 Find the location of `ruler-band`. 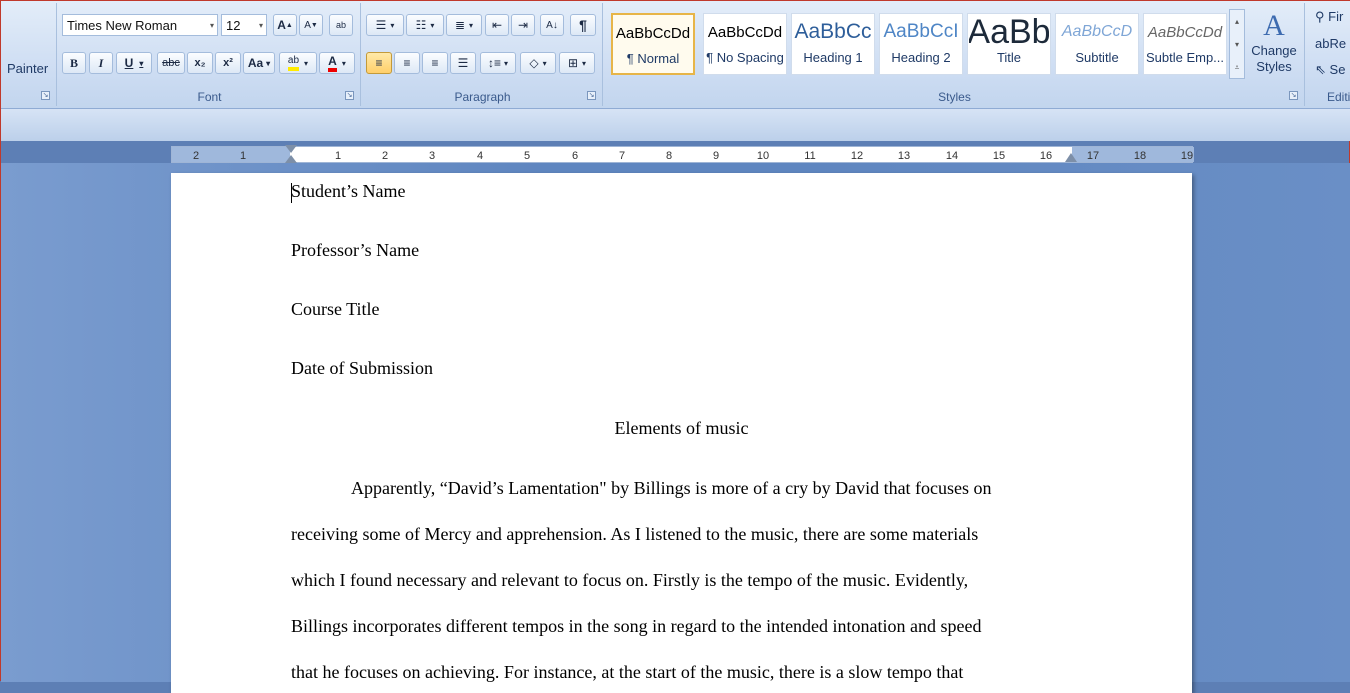

ruler-band is located at coordinates (675, 125).